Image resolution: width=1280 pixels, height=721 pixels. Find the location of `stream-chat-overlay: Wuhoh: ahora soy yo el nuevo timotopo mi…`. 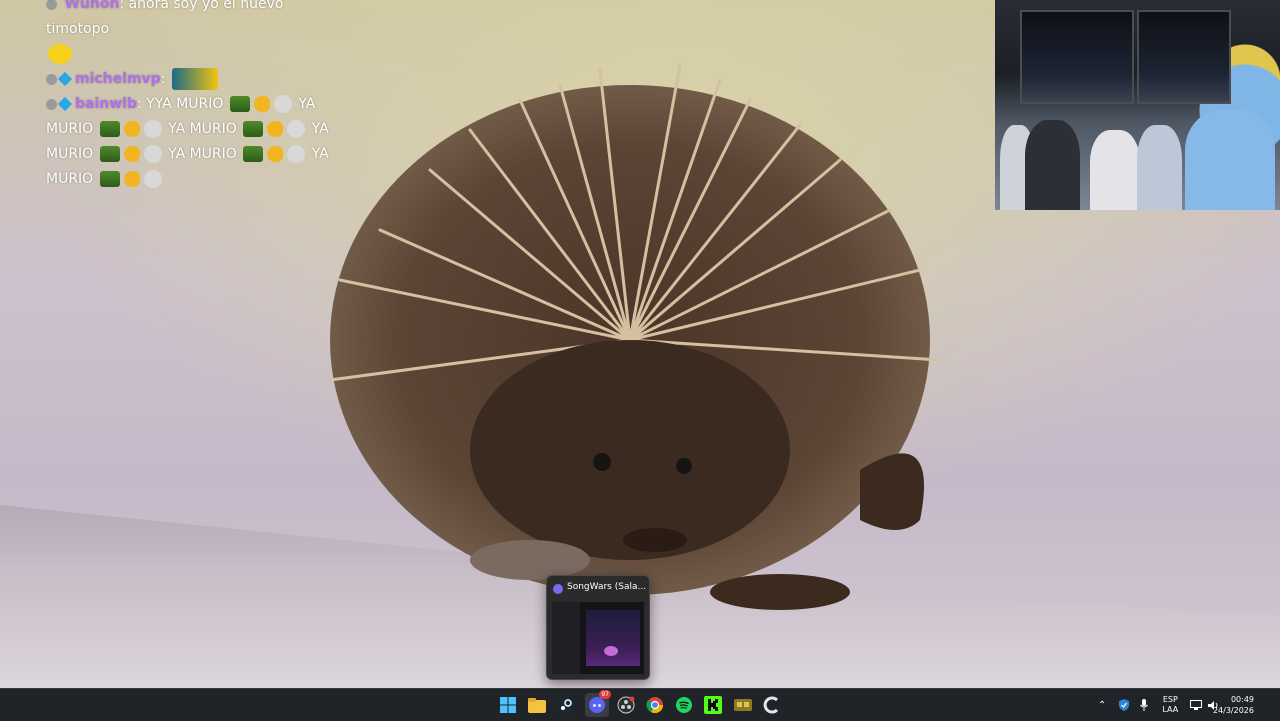

stream-chat-overlay: Wuhoh: ahora soy yo el nuevo timotopo mi… is located at coordinates (196, 96).